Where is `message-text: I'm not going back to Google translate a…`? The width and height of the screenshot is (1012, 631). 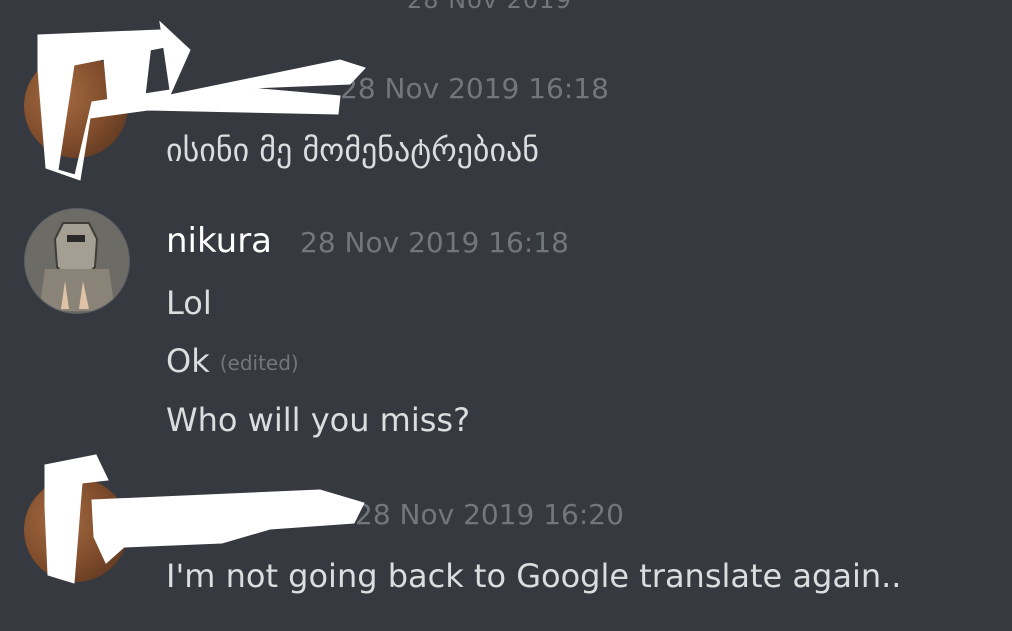
message-text: I'm not going back to Google translate a… is located at coordinates (534, 576).